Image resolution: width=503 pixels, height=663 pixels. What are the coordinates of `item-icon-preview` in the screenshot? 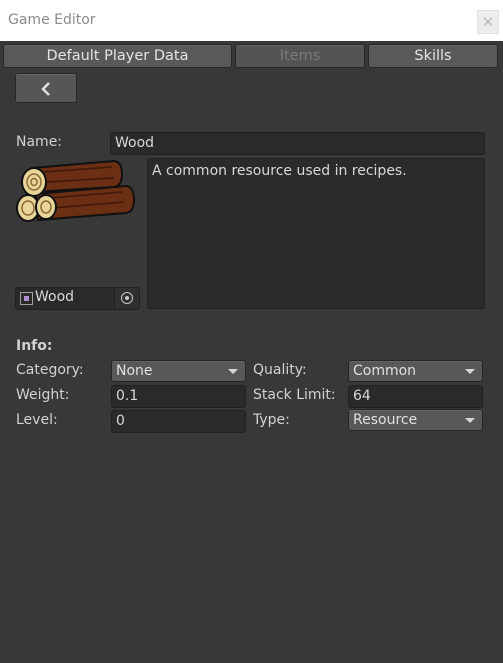 It's located at (75, 193).